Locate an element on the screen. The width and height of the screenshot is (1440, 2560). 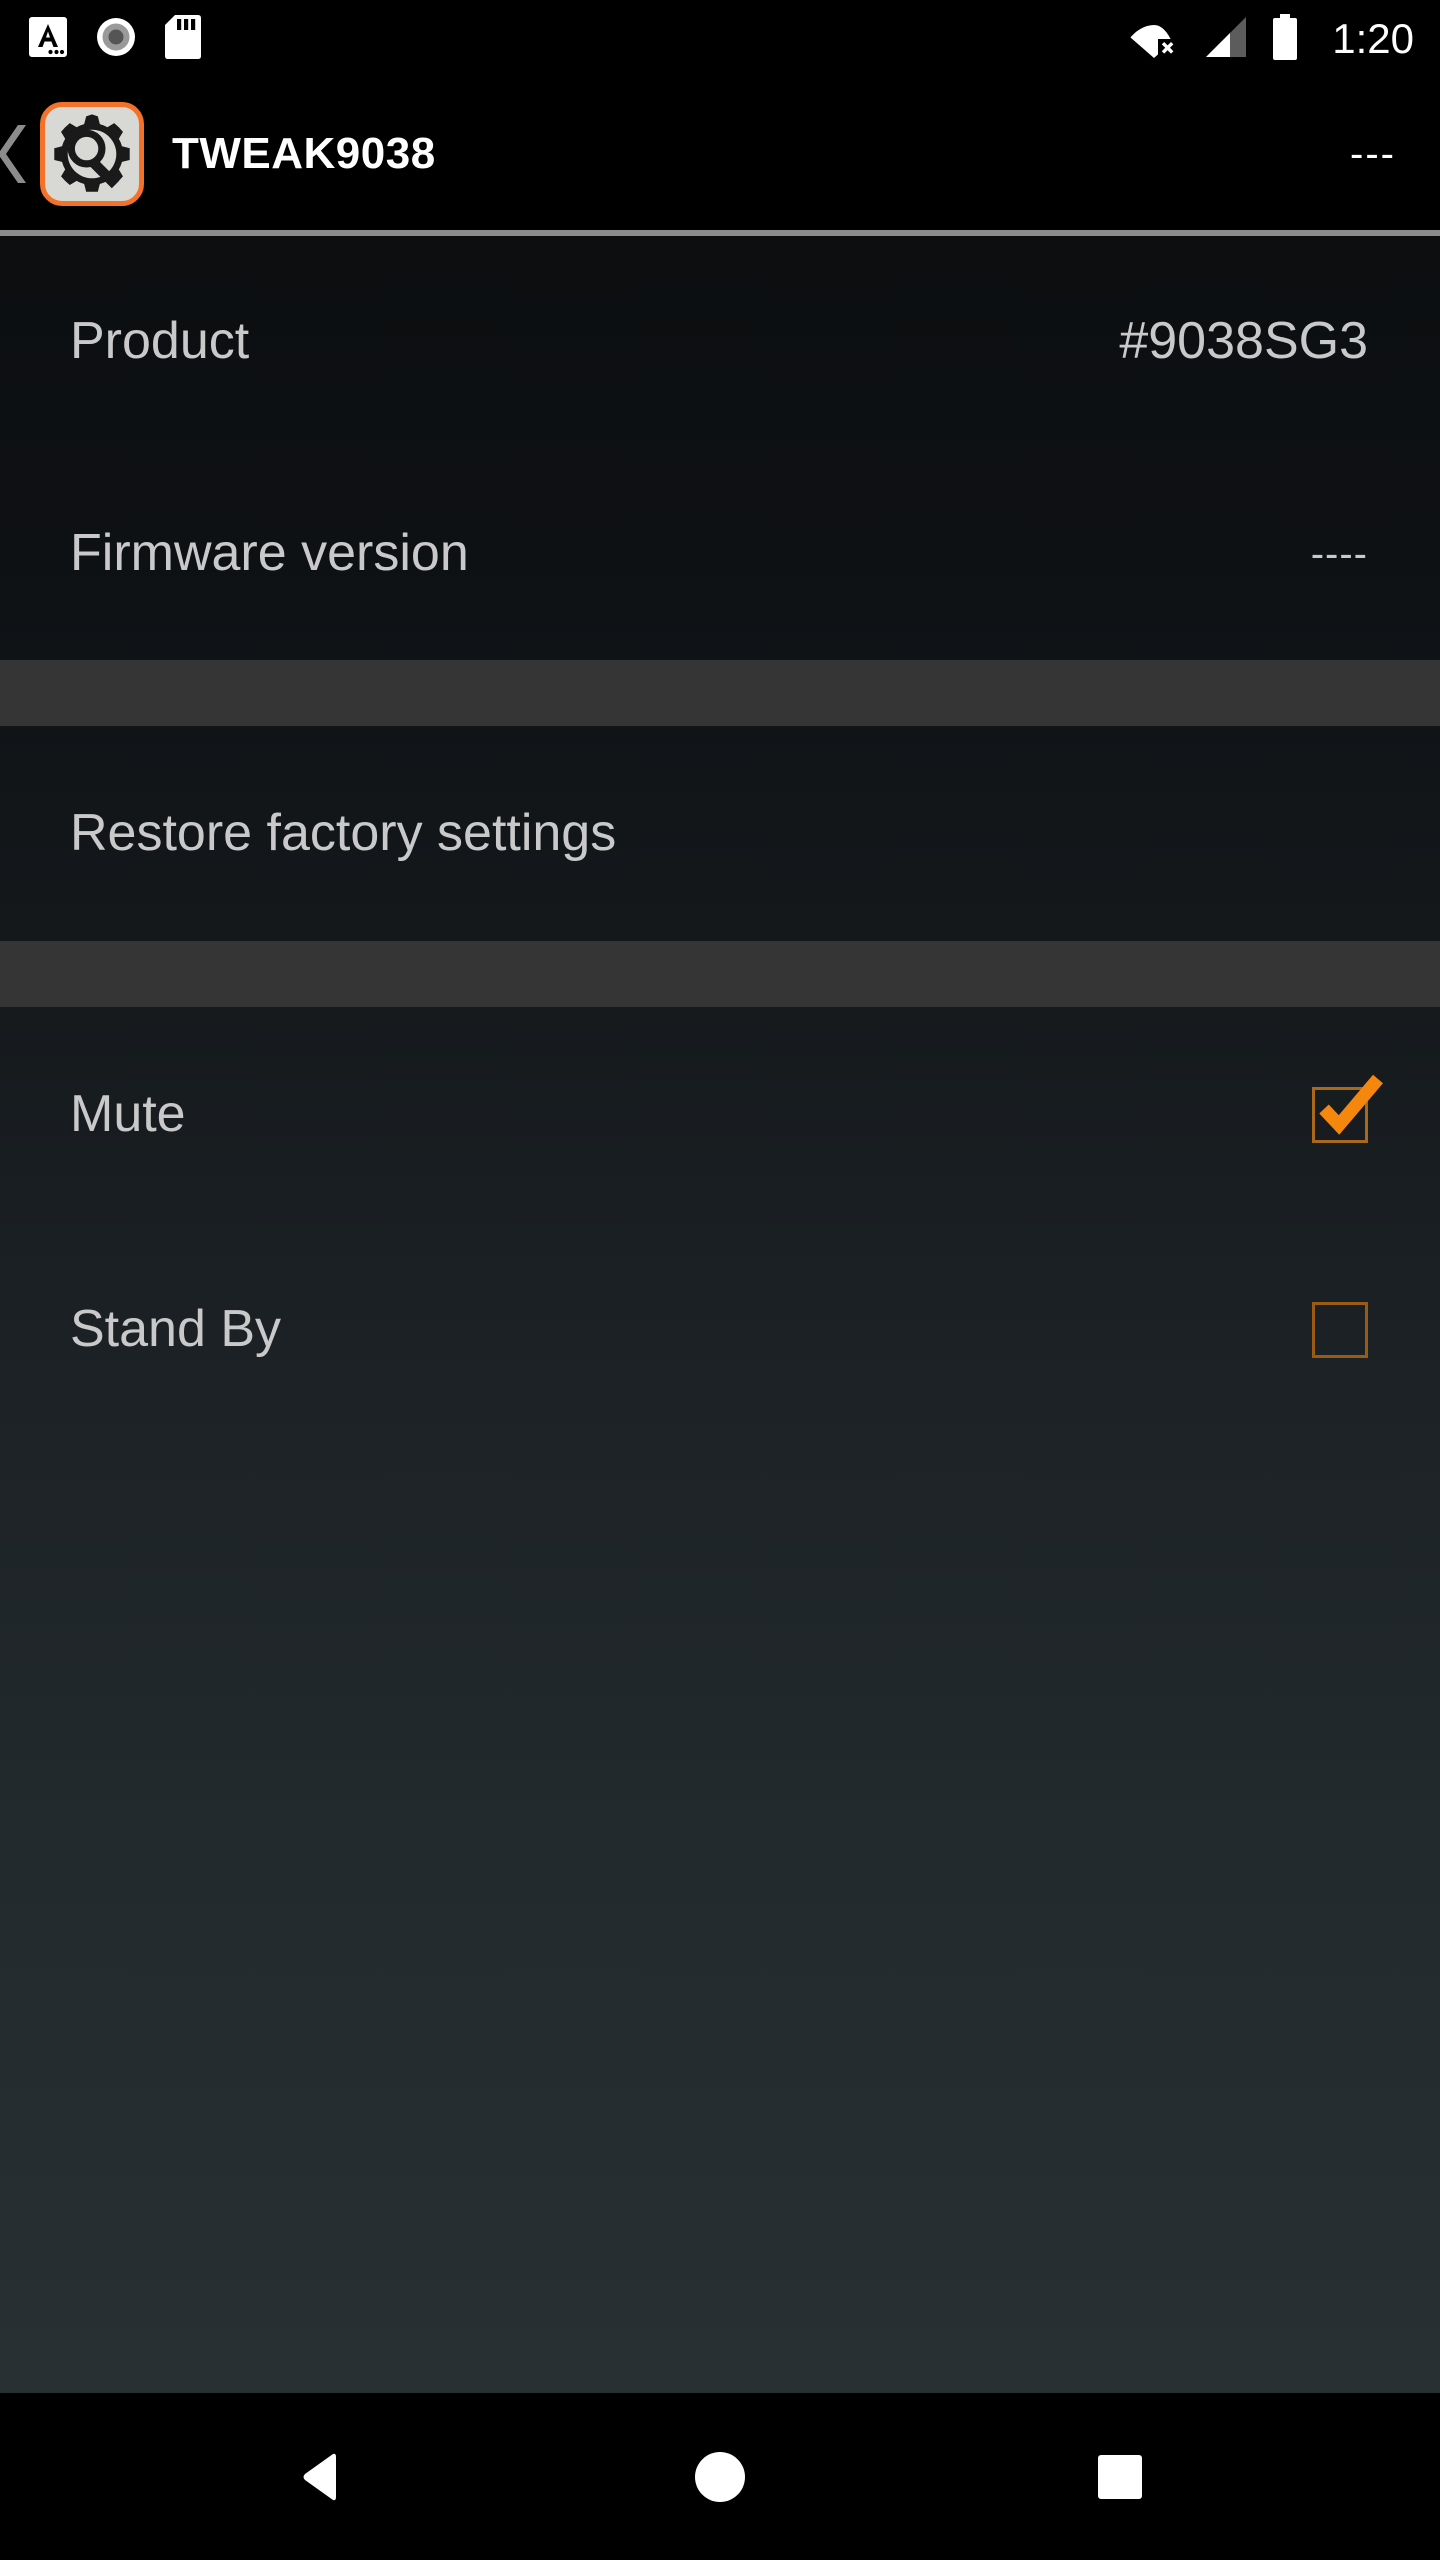
gear-wrench-icon is located at coordinates (92, 153).